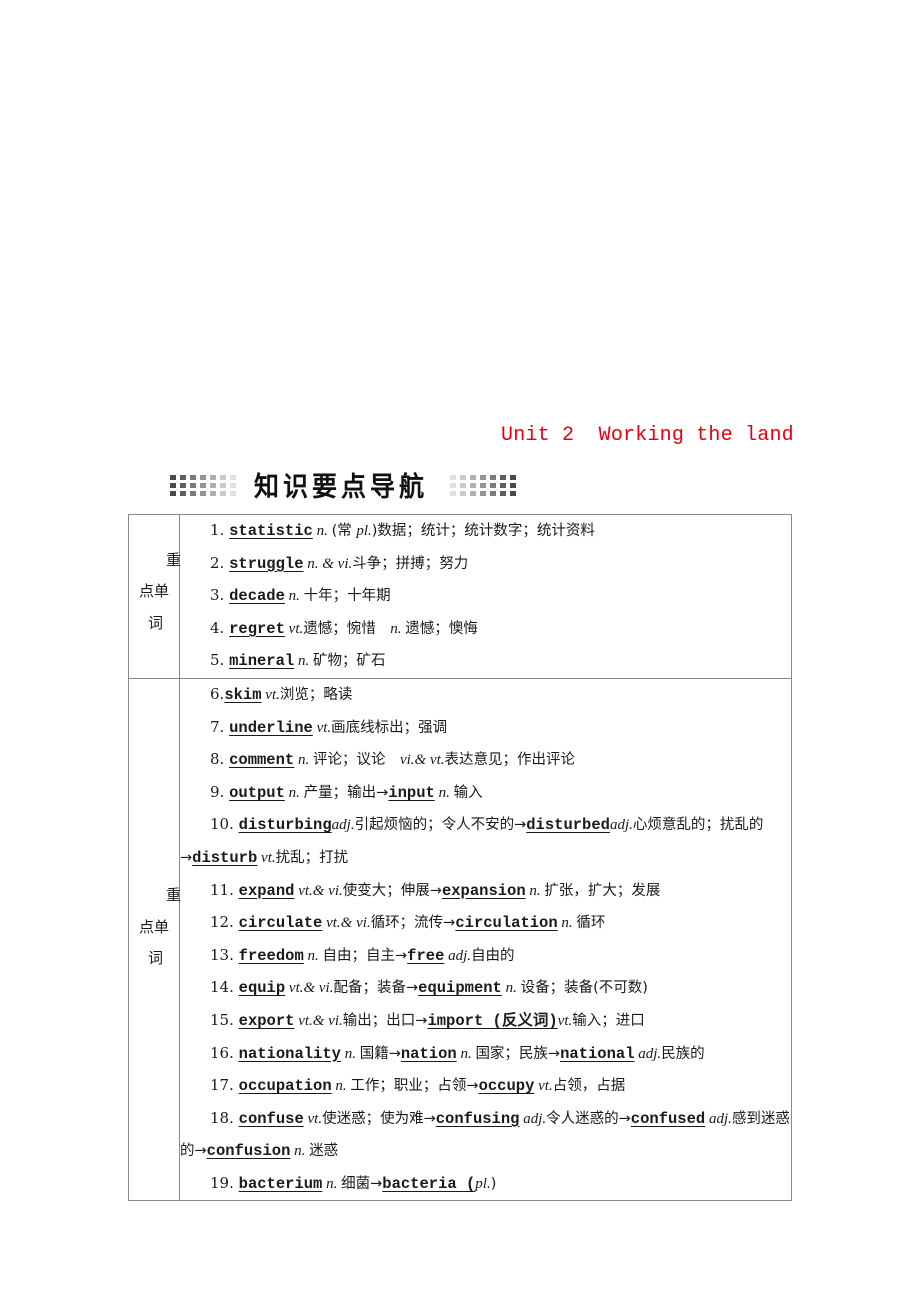 The width and height of the screenshot is (920, 1302). I want to click on definition: 矿物；矿石, so click(349, 661).